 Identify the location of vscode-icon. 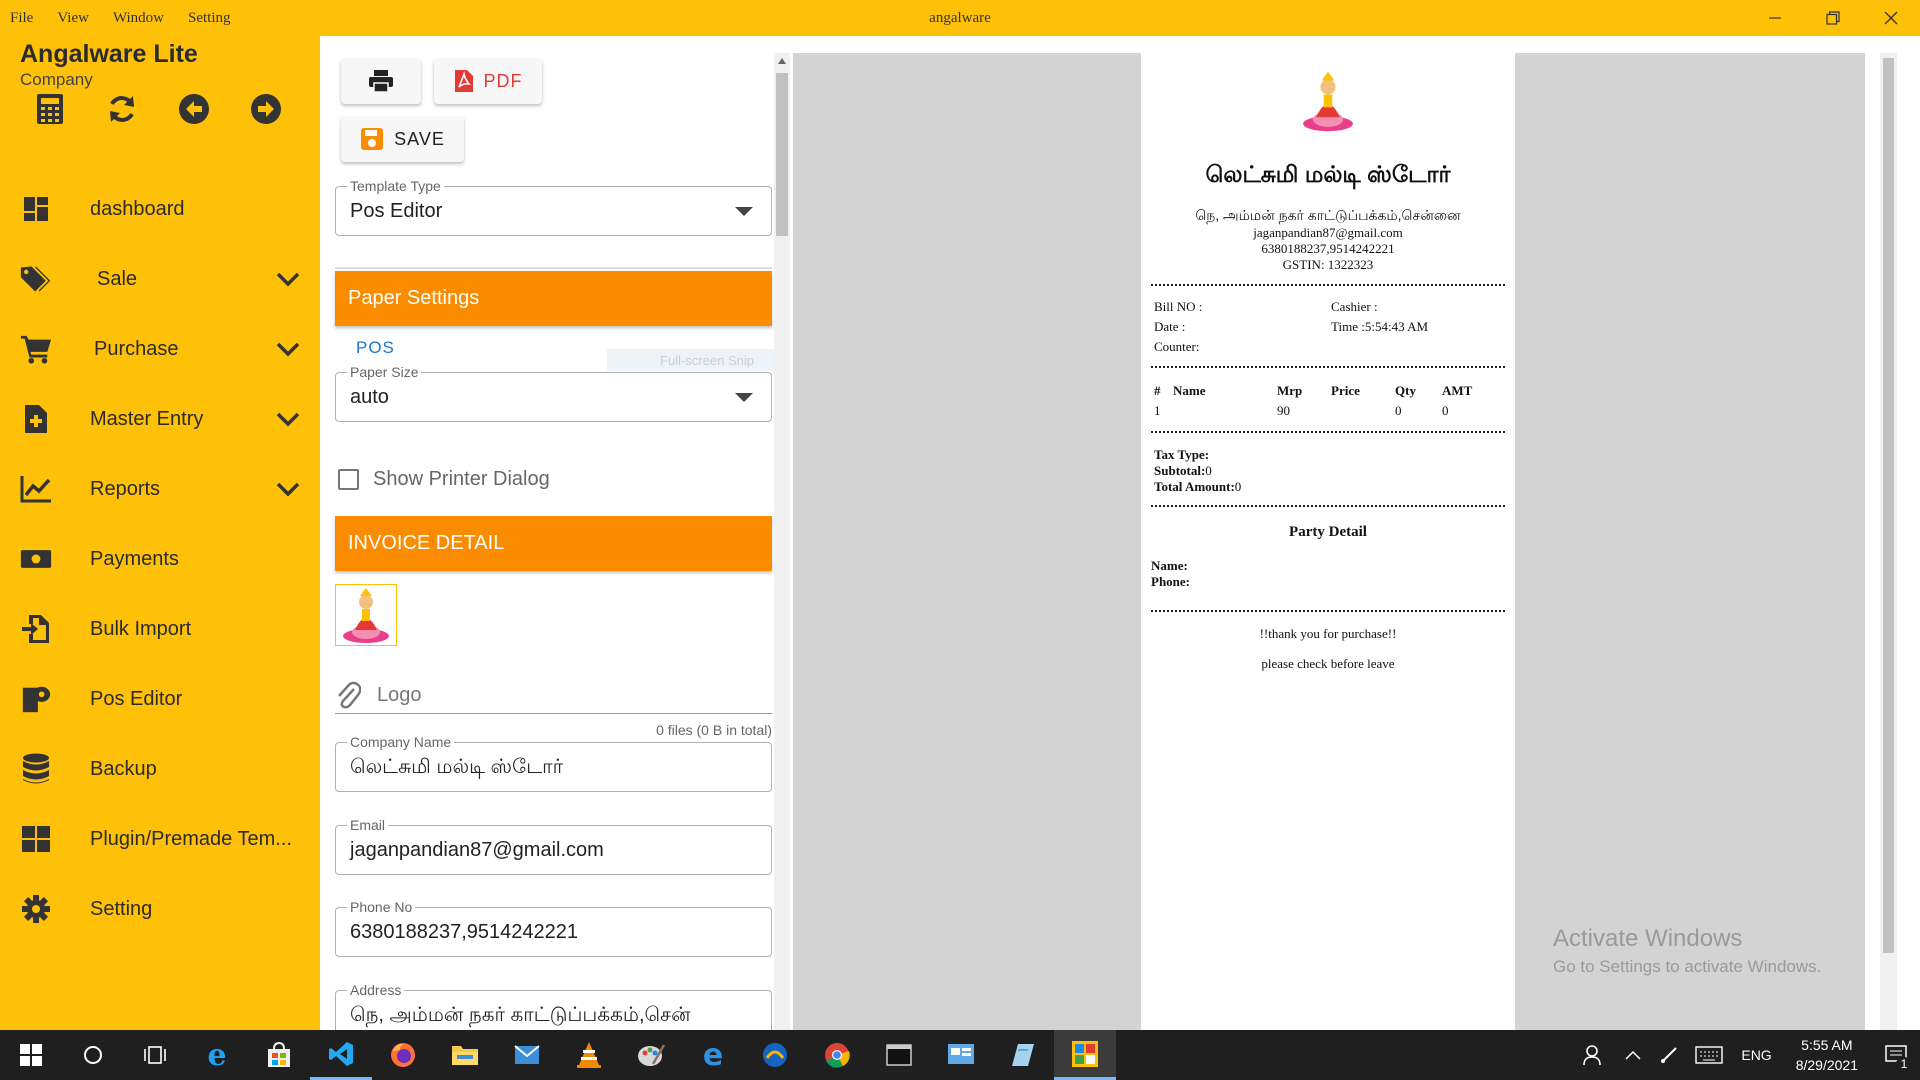
(341, 1053).